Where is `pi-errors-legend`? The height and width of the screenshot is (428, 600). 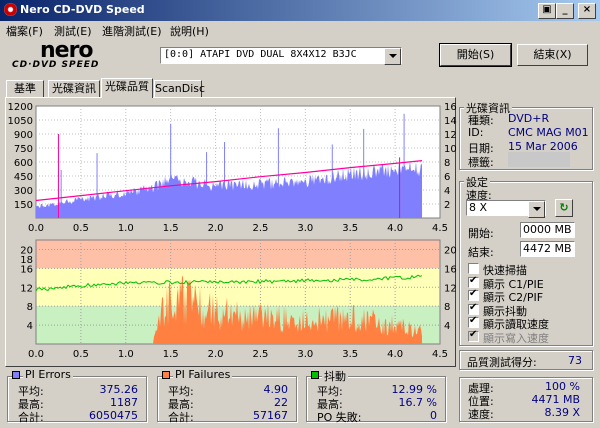 pi-errors-legend is located at coordinates (16, 375).